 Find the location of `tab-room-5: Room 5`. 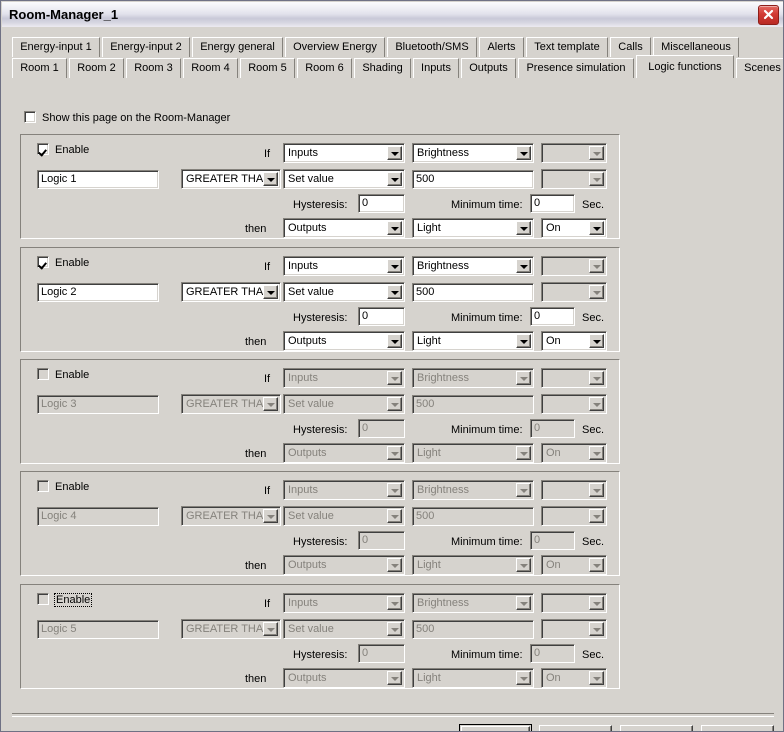

tab-room-5: Room 5 is located at coordinates (267, 68).